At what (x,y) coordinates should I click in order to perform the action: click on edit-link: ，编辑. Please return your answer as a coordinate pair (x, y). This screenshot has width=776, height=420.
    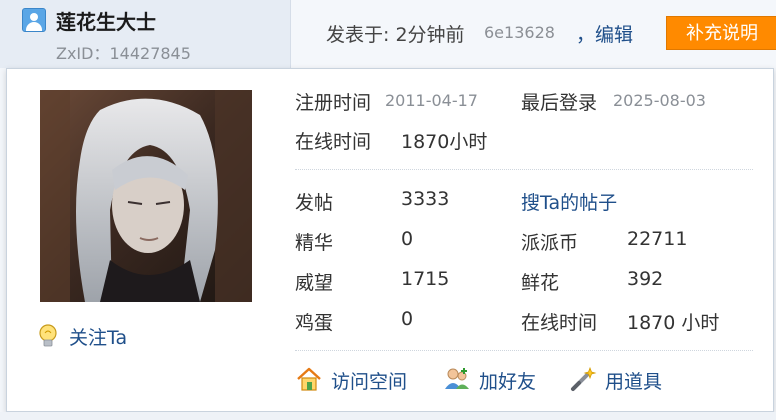
    Looking at the image, I should click on (604, 33).